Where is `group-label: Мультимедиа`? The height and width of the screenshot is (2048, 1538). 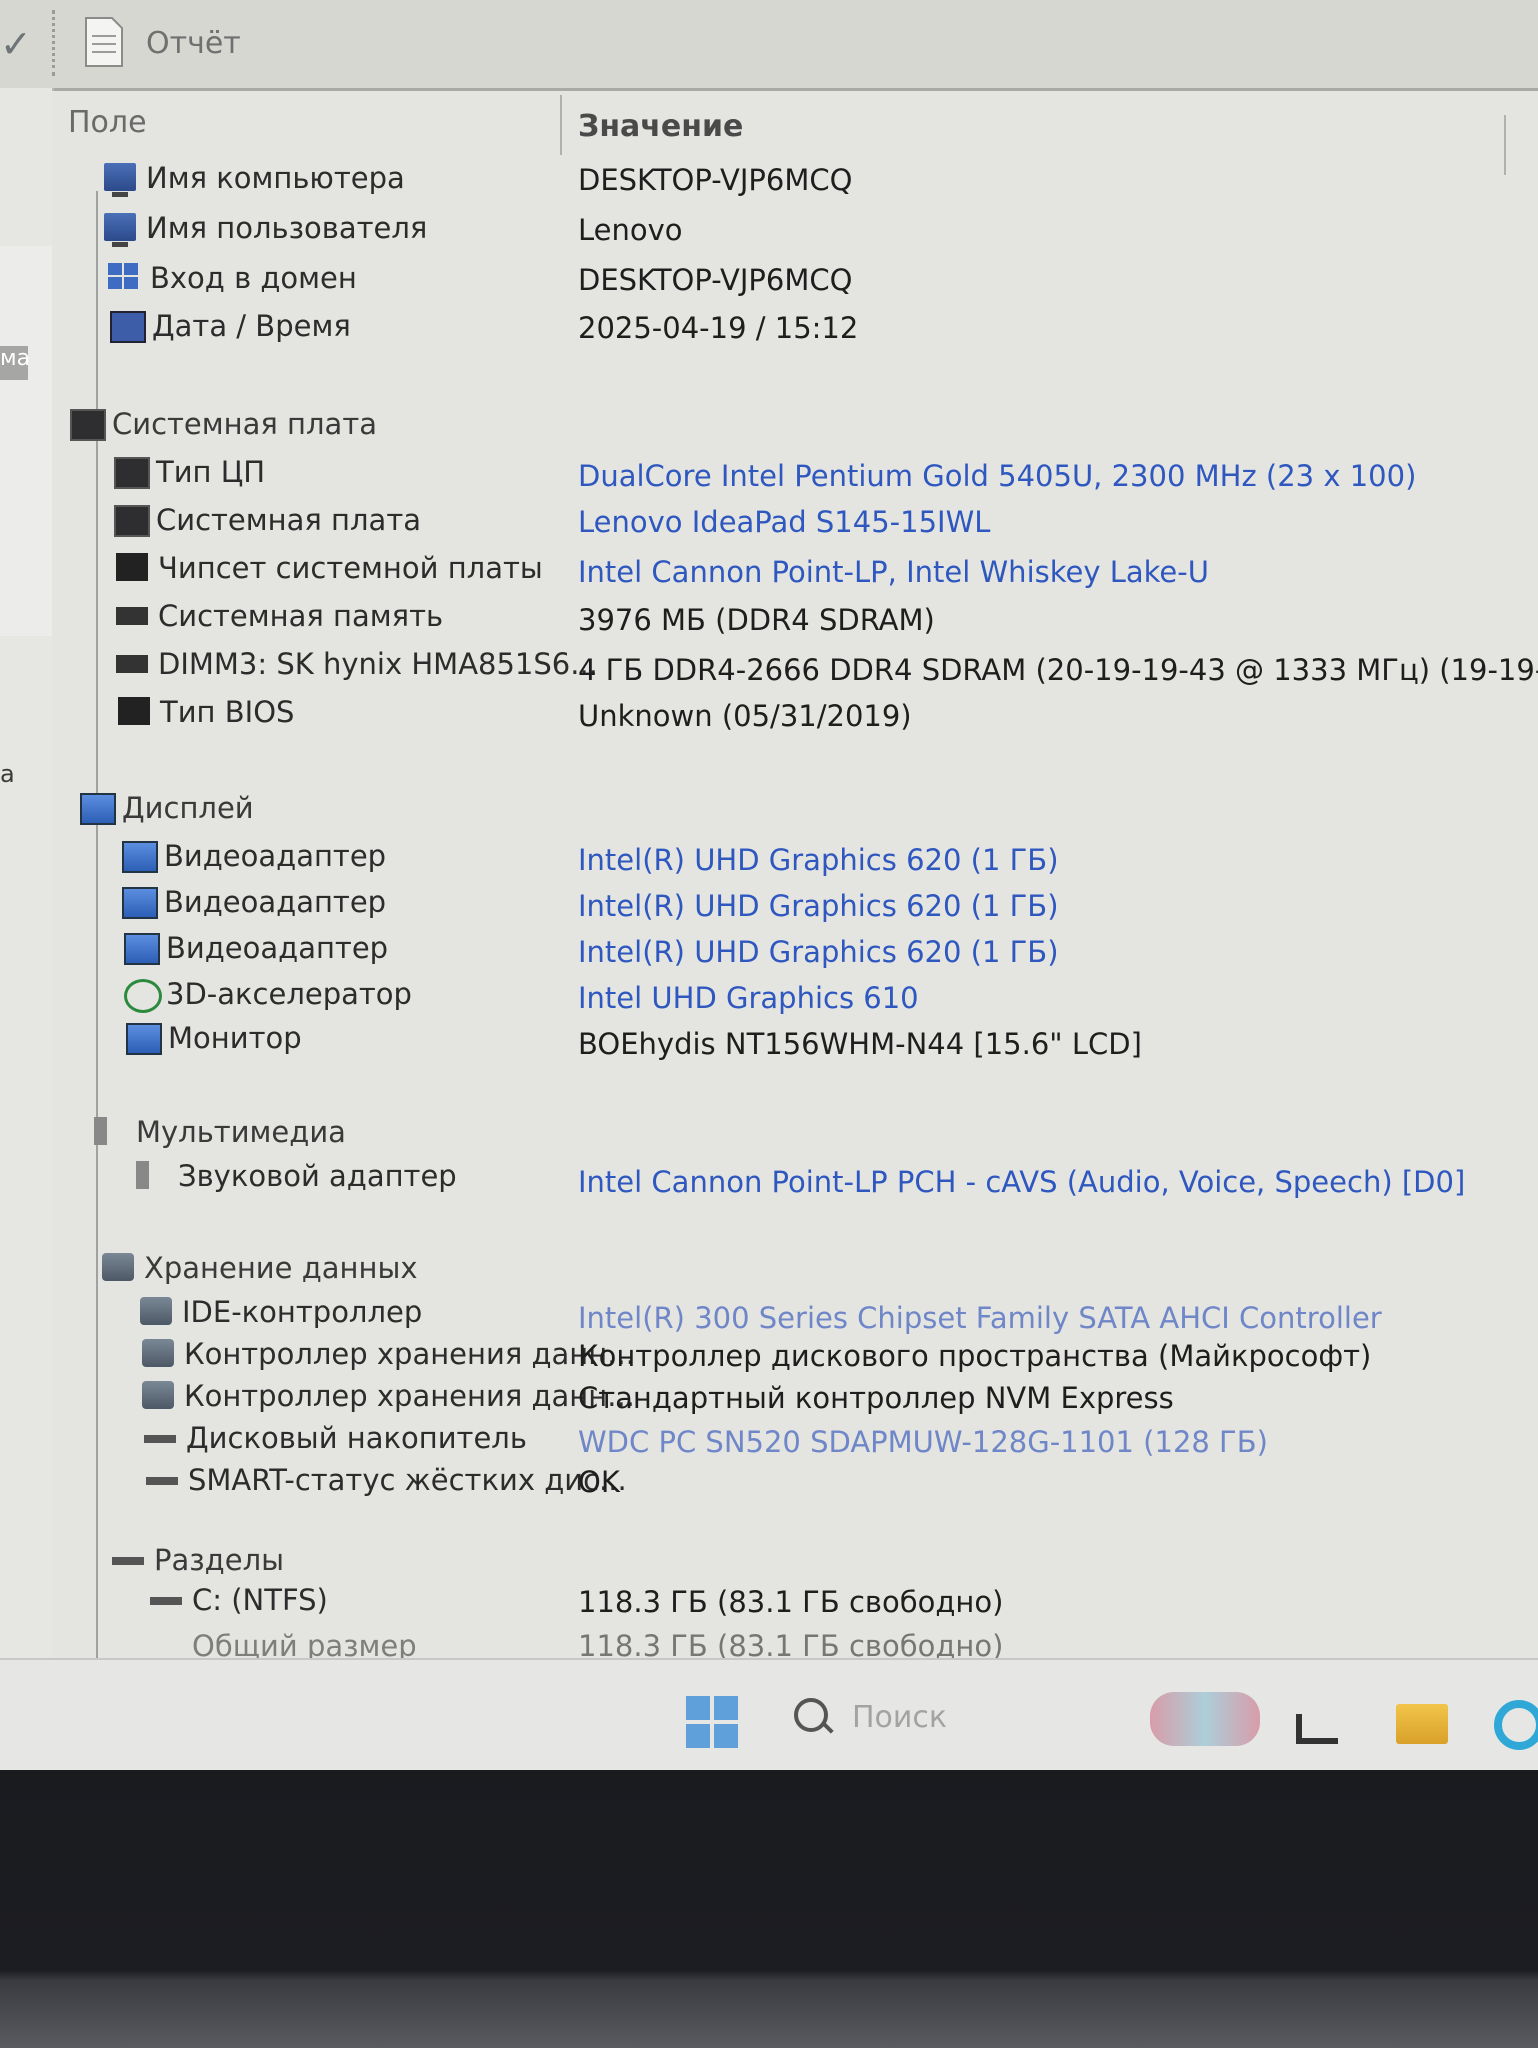 group-label: Мультимедиа is located at coordinates (241, 1132).